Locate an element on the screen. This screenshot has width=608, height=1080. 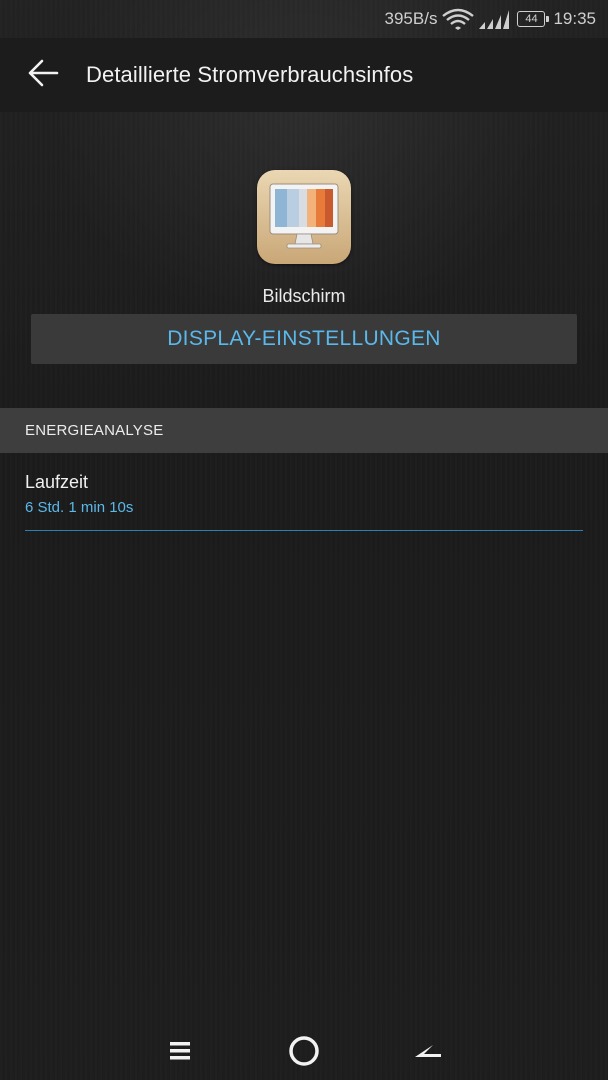
arrow-left-icon is located at coordinates (43, 75).